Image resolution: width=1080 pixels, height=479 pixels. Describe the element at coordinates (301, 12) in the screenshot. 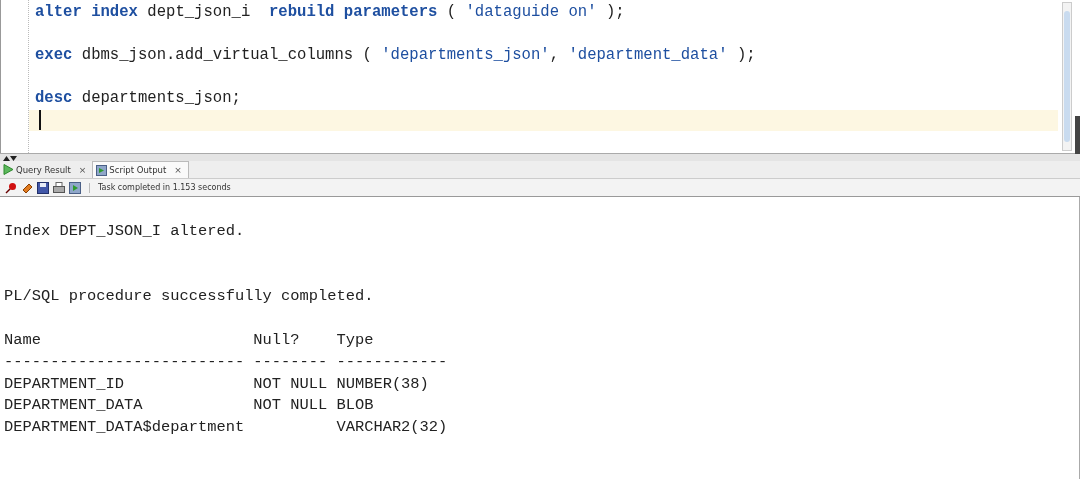

I see `sql-keyword: rebuild` at that location.